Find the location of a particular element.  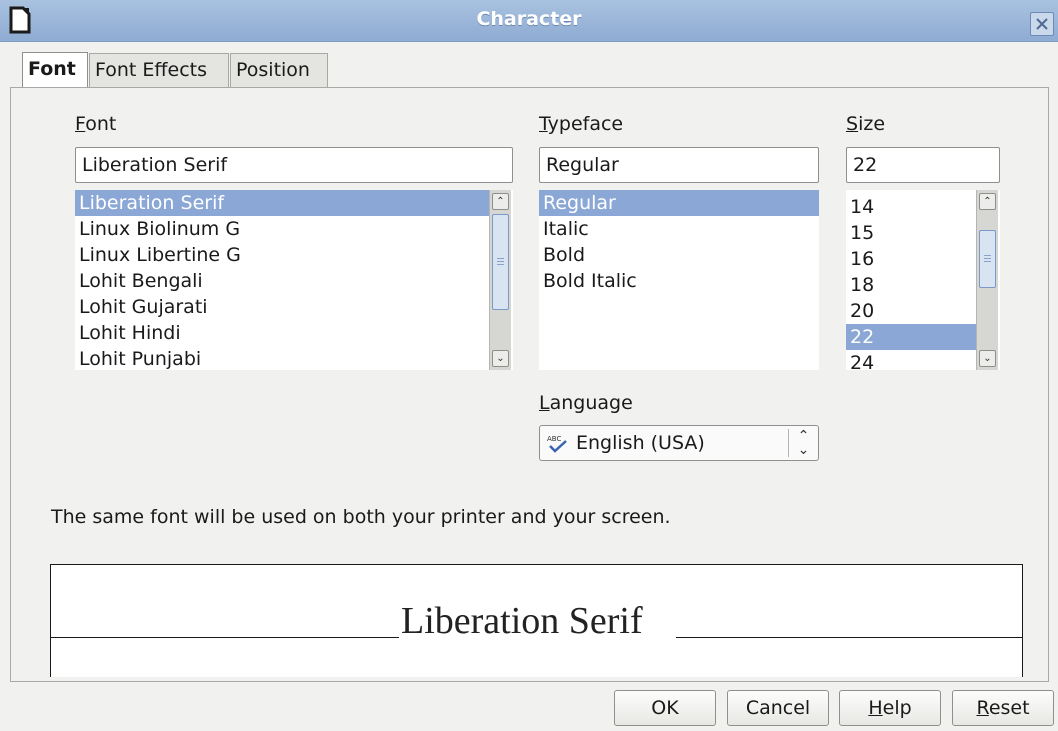

language-value: English (USA) is located at coordinates (640, 443).